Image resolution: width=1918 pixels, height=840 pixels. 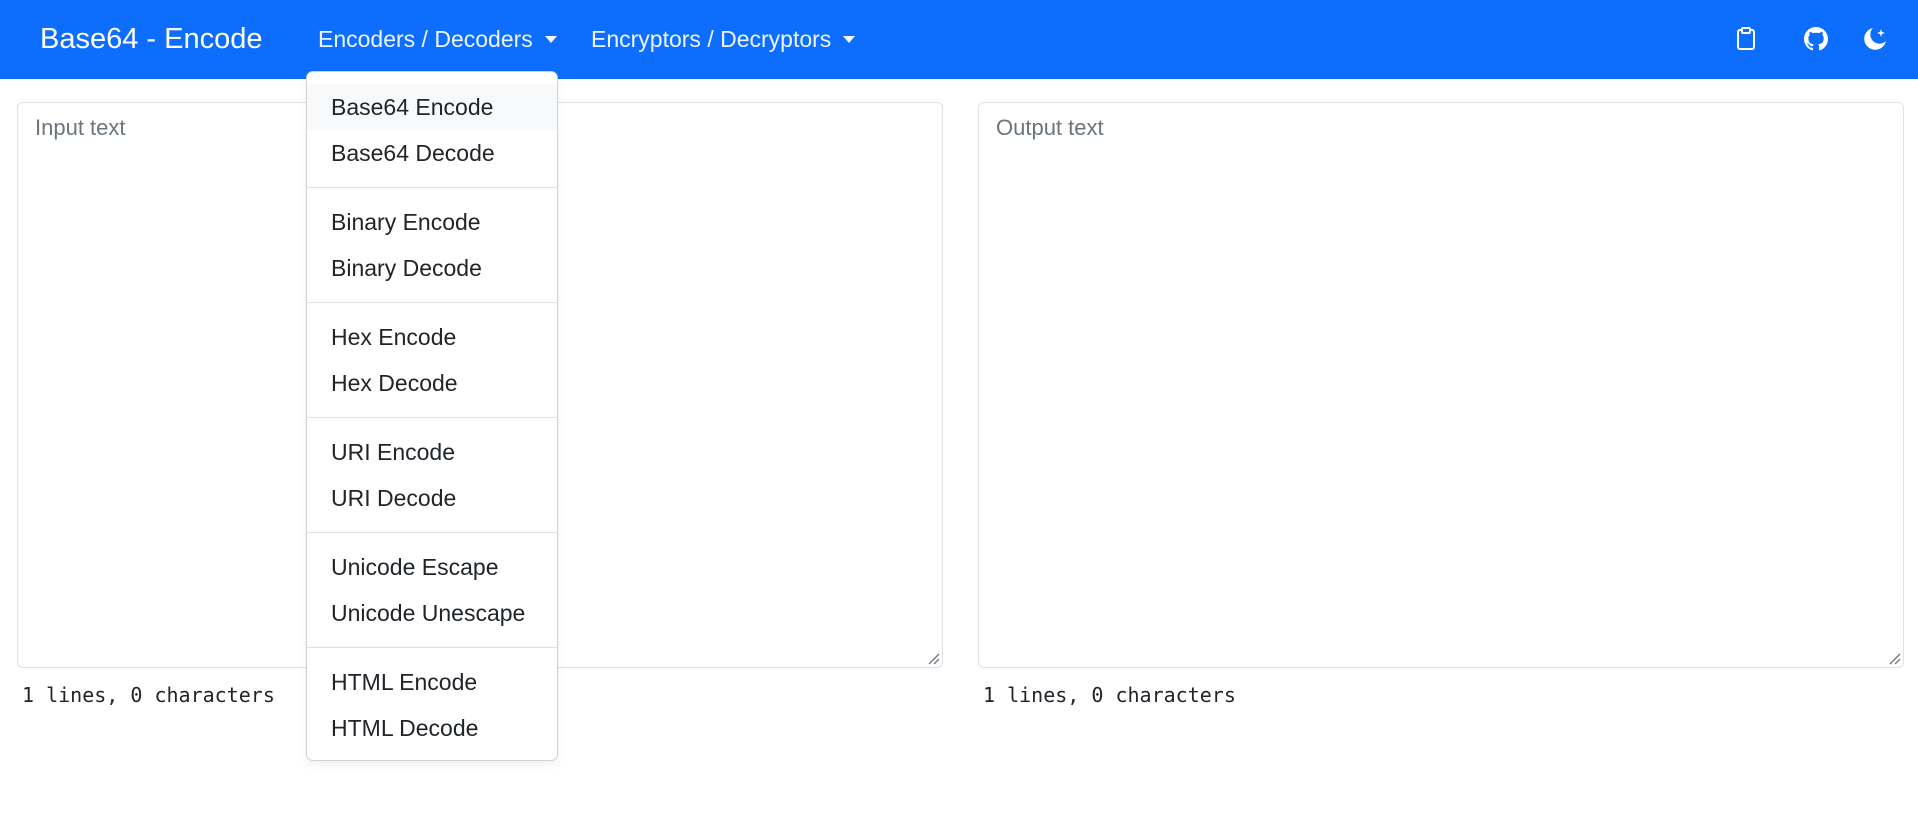 I want to click on app-title: Base64 - Encode, so click(x=151, y=39).